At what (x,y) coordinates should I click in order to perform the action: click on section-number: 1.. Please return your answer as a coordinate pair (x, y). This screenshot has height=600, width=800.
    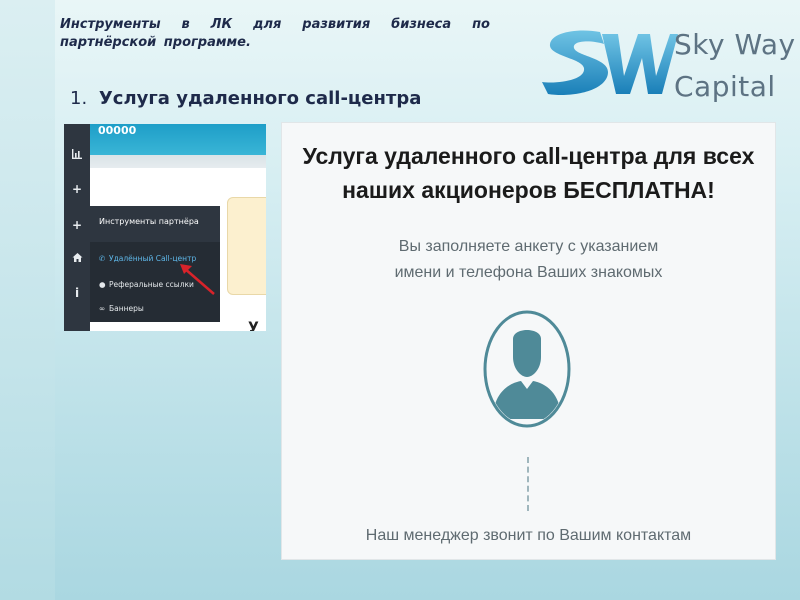
    Looking at the image, I should click on (79, 98).